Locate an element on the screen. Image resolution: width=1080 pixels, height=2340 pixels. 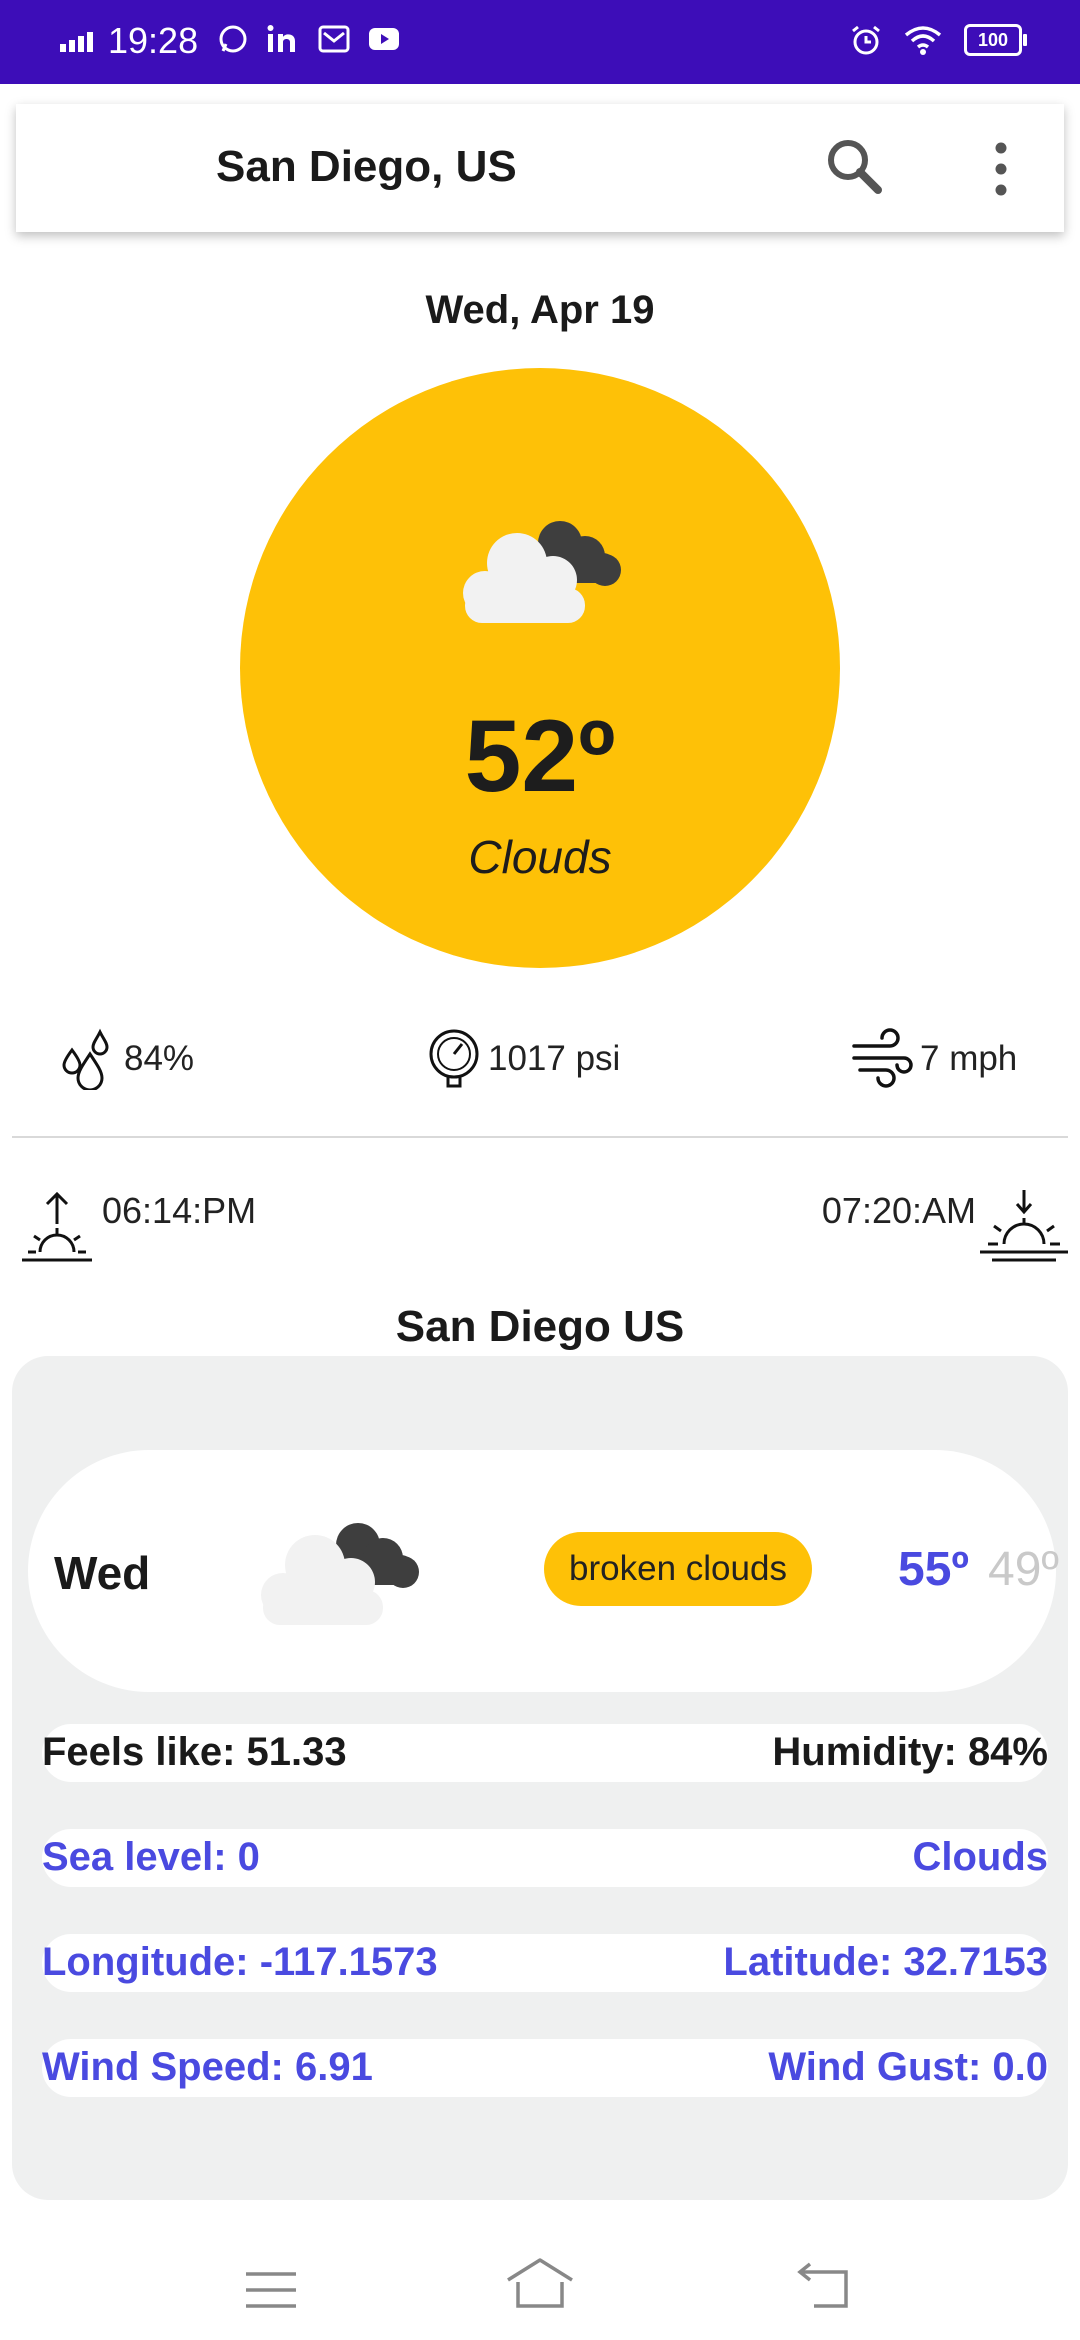
main-condition: Clouds is located at coordinates (980, 1857).